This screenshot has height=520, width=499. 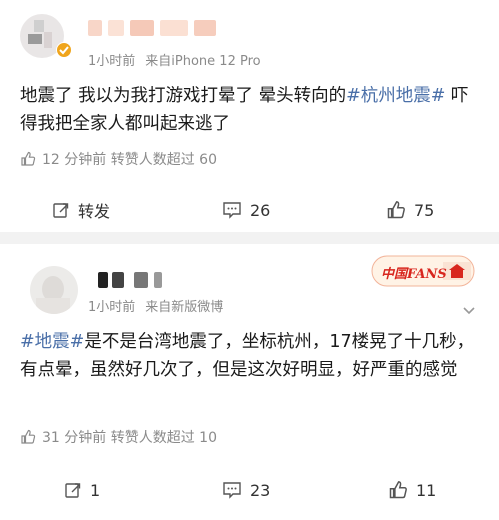 I want to click on stat-text: 31 分钟前 转赞人数超过 10, so click(x=129, y=438).